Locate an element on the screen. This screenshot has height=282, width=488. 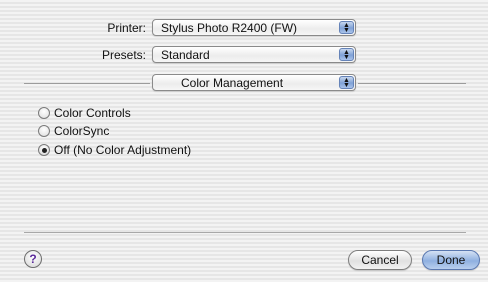
panel-popup: Color Management ▲ ▼ is located at coordinates (254, 82).